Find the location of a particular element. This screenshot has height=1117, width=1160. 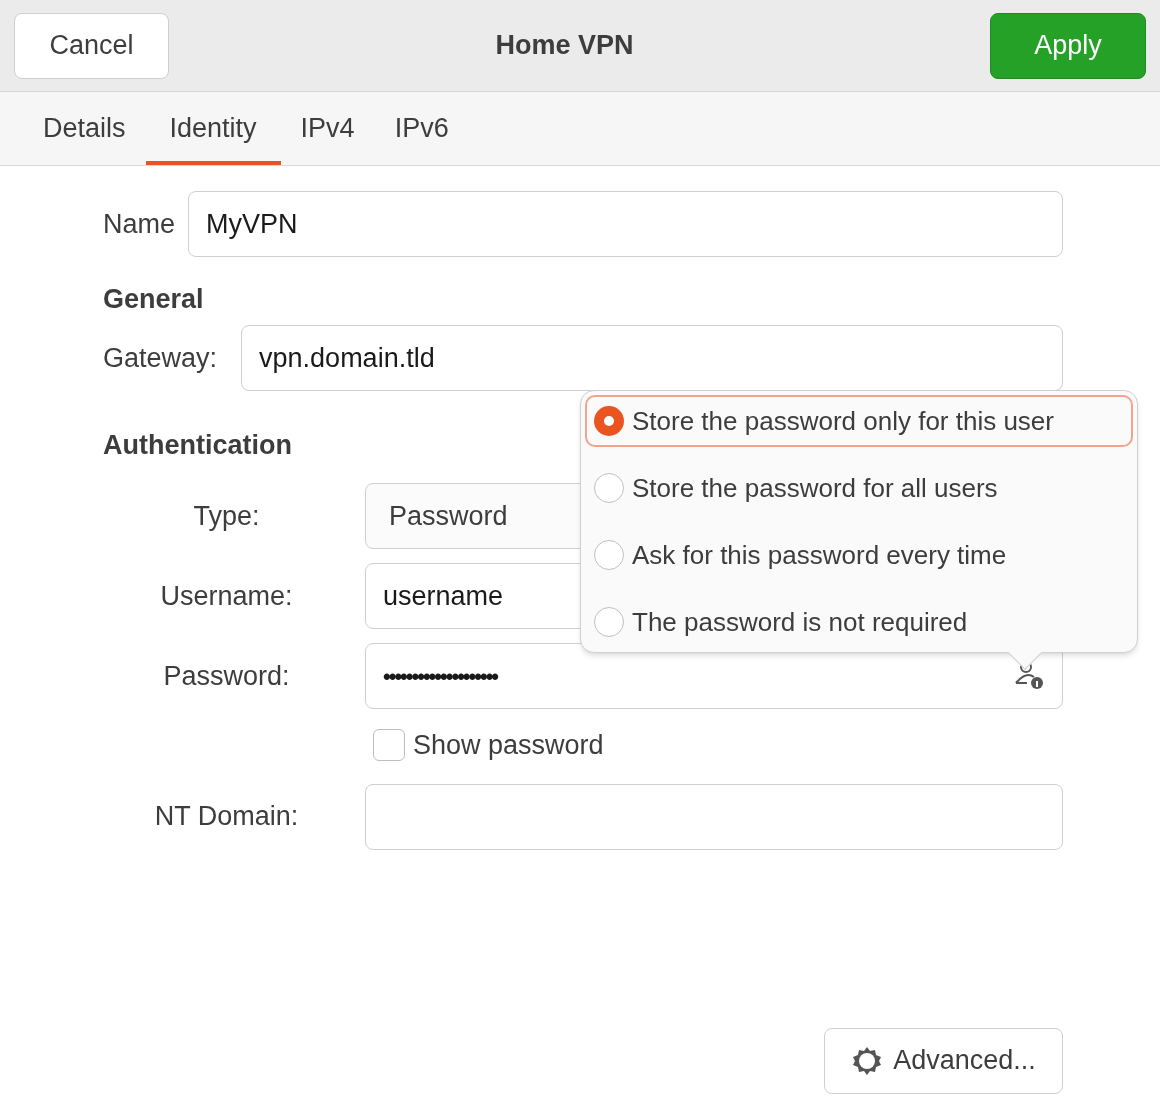

tab: IPv6 is located at coordinates (421, 128).